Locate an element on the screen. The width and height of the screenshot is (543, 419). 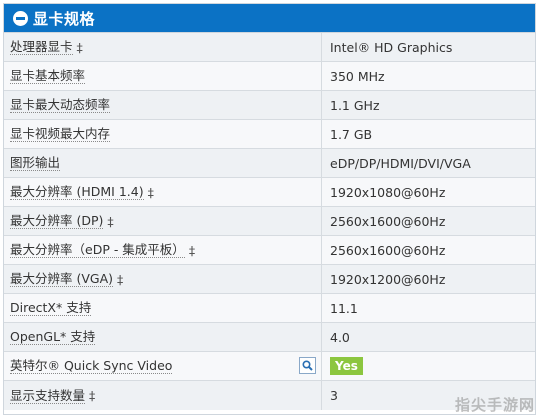
spec-label: 英特尔® Quick Sync Video is located at coordinates (163, 366).